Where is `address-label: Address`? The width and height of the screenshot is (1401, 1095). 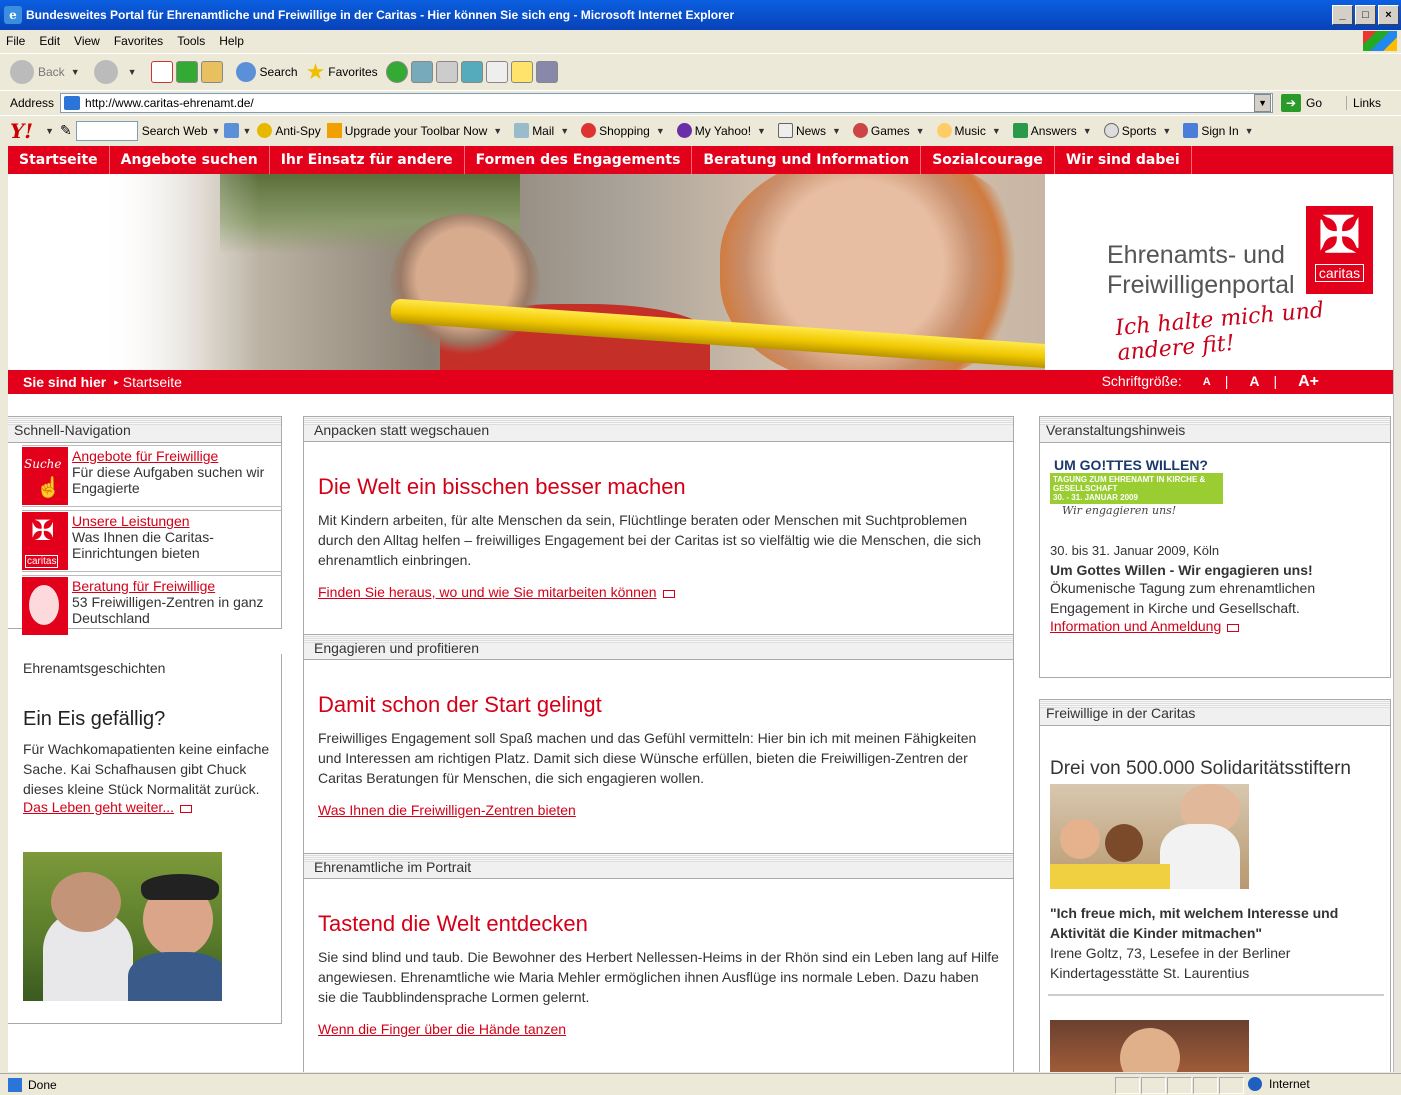 address-label: Address is located at coordinates (32, 102).